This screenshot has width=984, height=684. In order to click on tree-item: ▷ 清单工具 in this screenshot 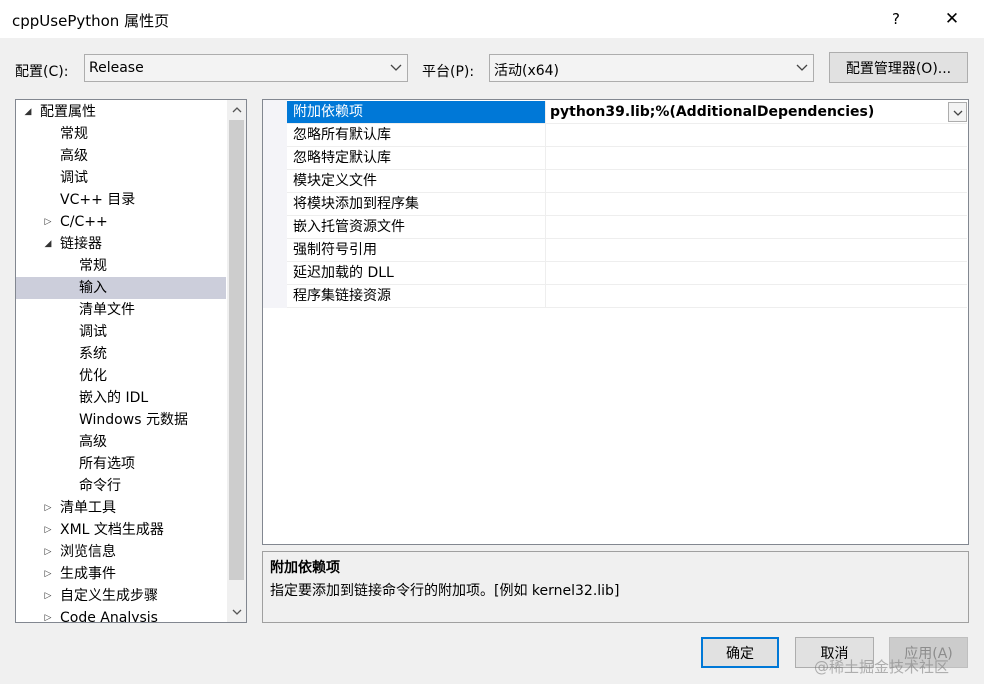, I will do `click(121, 508)`.